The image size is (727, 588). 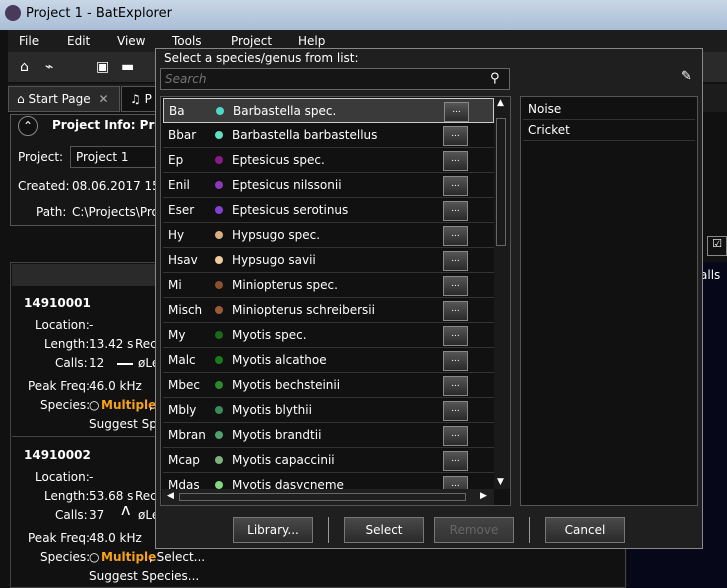 What do you see at coordinates (181, 210) in the screenshot?
I see `species-abbr: Eser` at bounding box center [181, 210].